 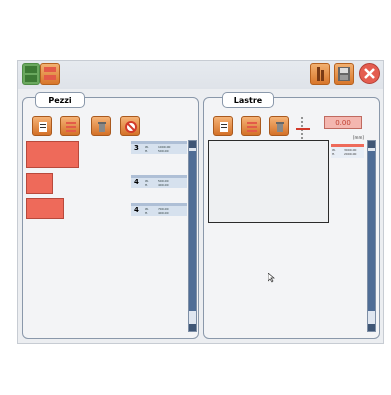 What do you see at coordinates (268, 181) in the screenshot?
I see `slab-preview` at bounding box center [268, 181].